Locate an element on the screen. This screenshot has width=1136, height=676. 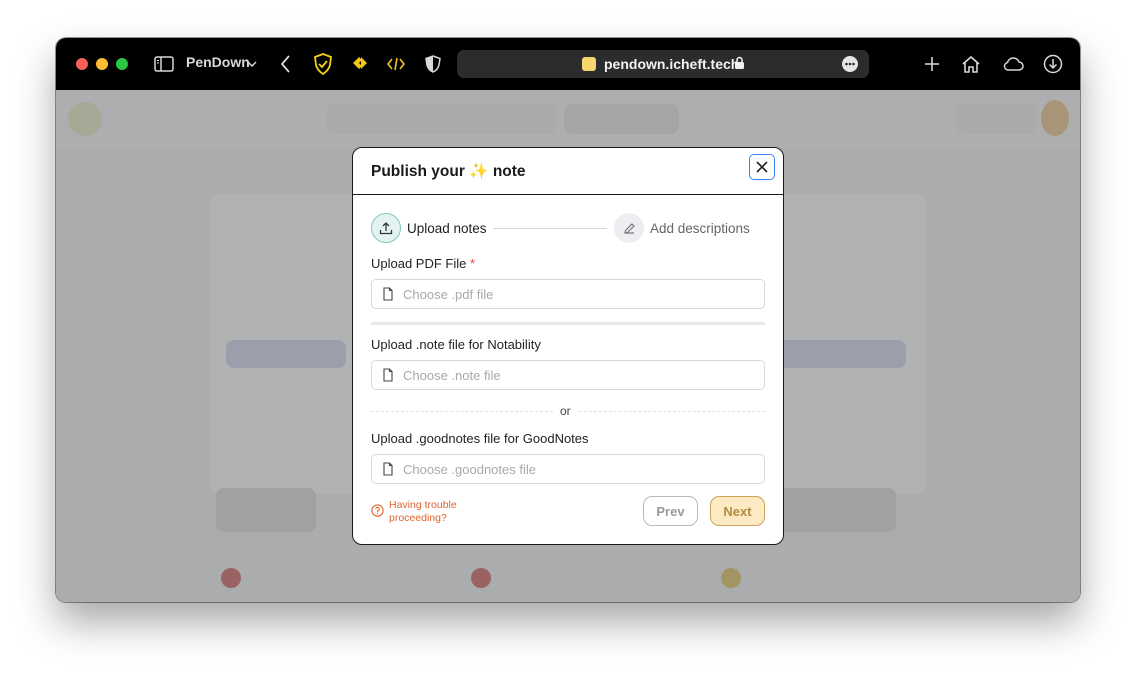
step-upload-notes is located at coordinates (386, 228).